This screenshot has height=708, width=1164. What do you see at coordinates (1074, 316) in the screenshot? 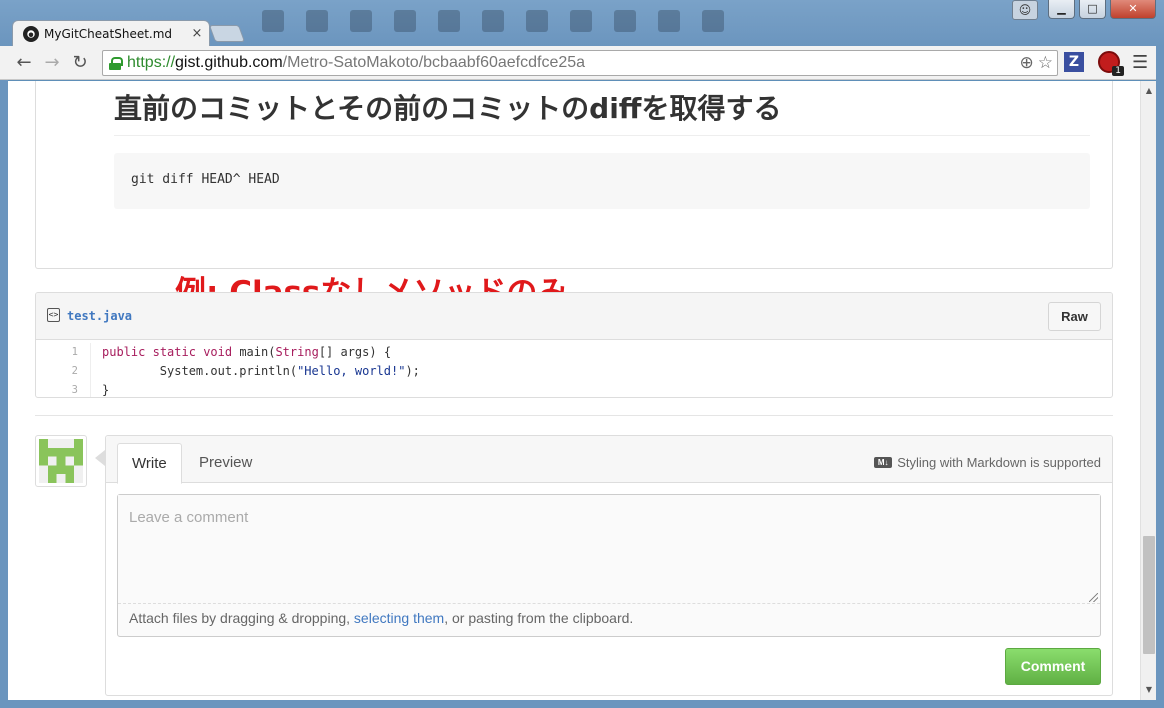
I see `raw-button: Raw` at bounding box center [1074, 316].